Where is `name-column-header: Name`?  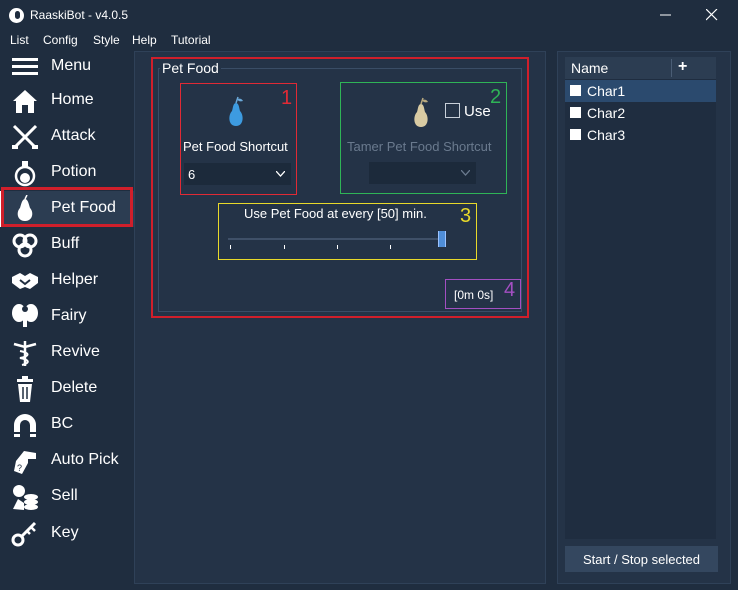 name-column-header: Name is located at coordinates (589, 68).